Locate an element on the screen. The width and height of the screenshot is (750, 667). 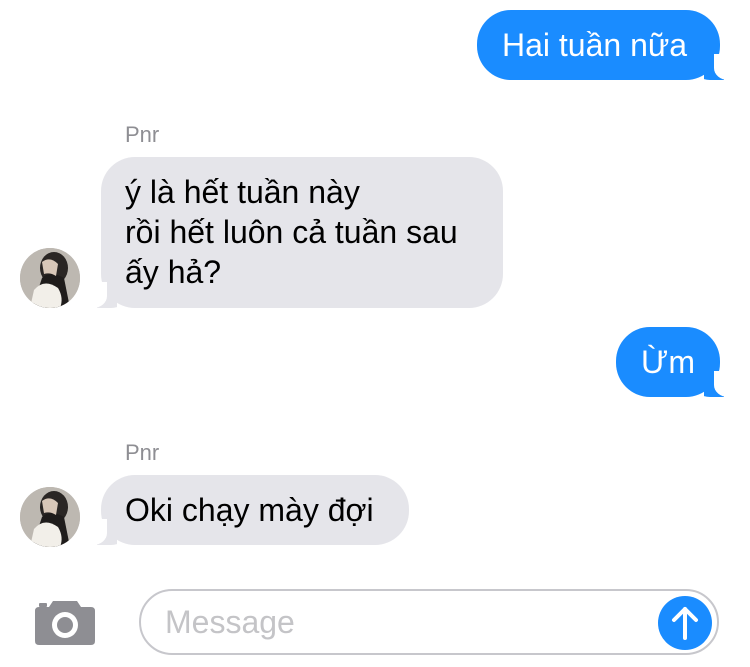
camera-icon is located at coordinates (65, 623).